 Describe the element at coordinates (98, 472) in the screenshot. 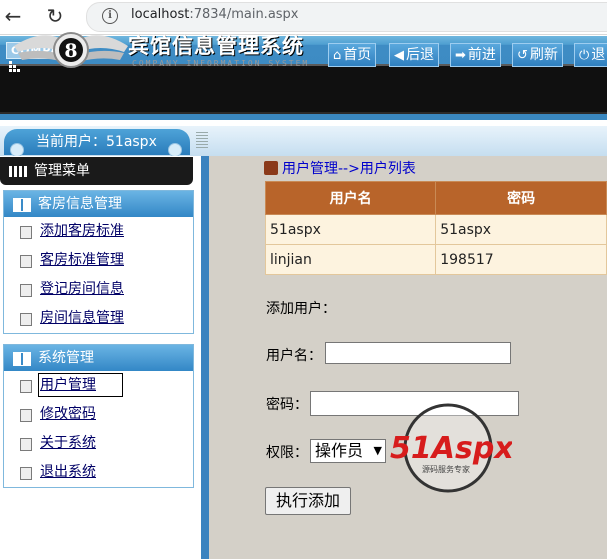

I see `sidebar-item-logout: 退出系统` at that location.